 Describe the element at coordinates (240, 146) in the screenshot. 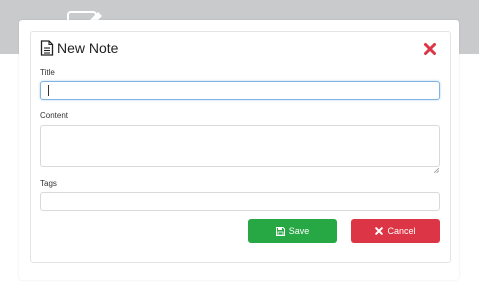

I see `content-textarea` at that location.